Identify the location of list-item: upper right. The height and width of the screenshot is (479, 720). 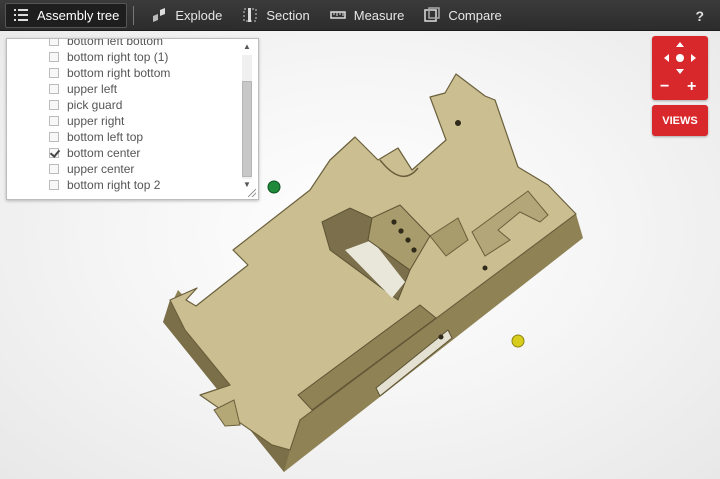
(123, 121).